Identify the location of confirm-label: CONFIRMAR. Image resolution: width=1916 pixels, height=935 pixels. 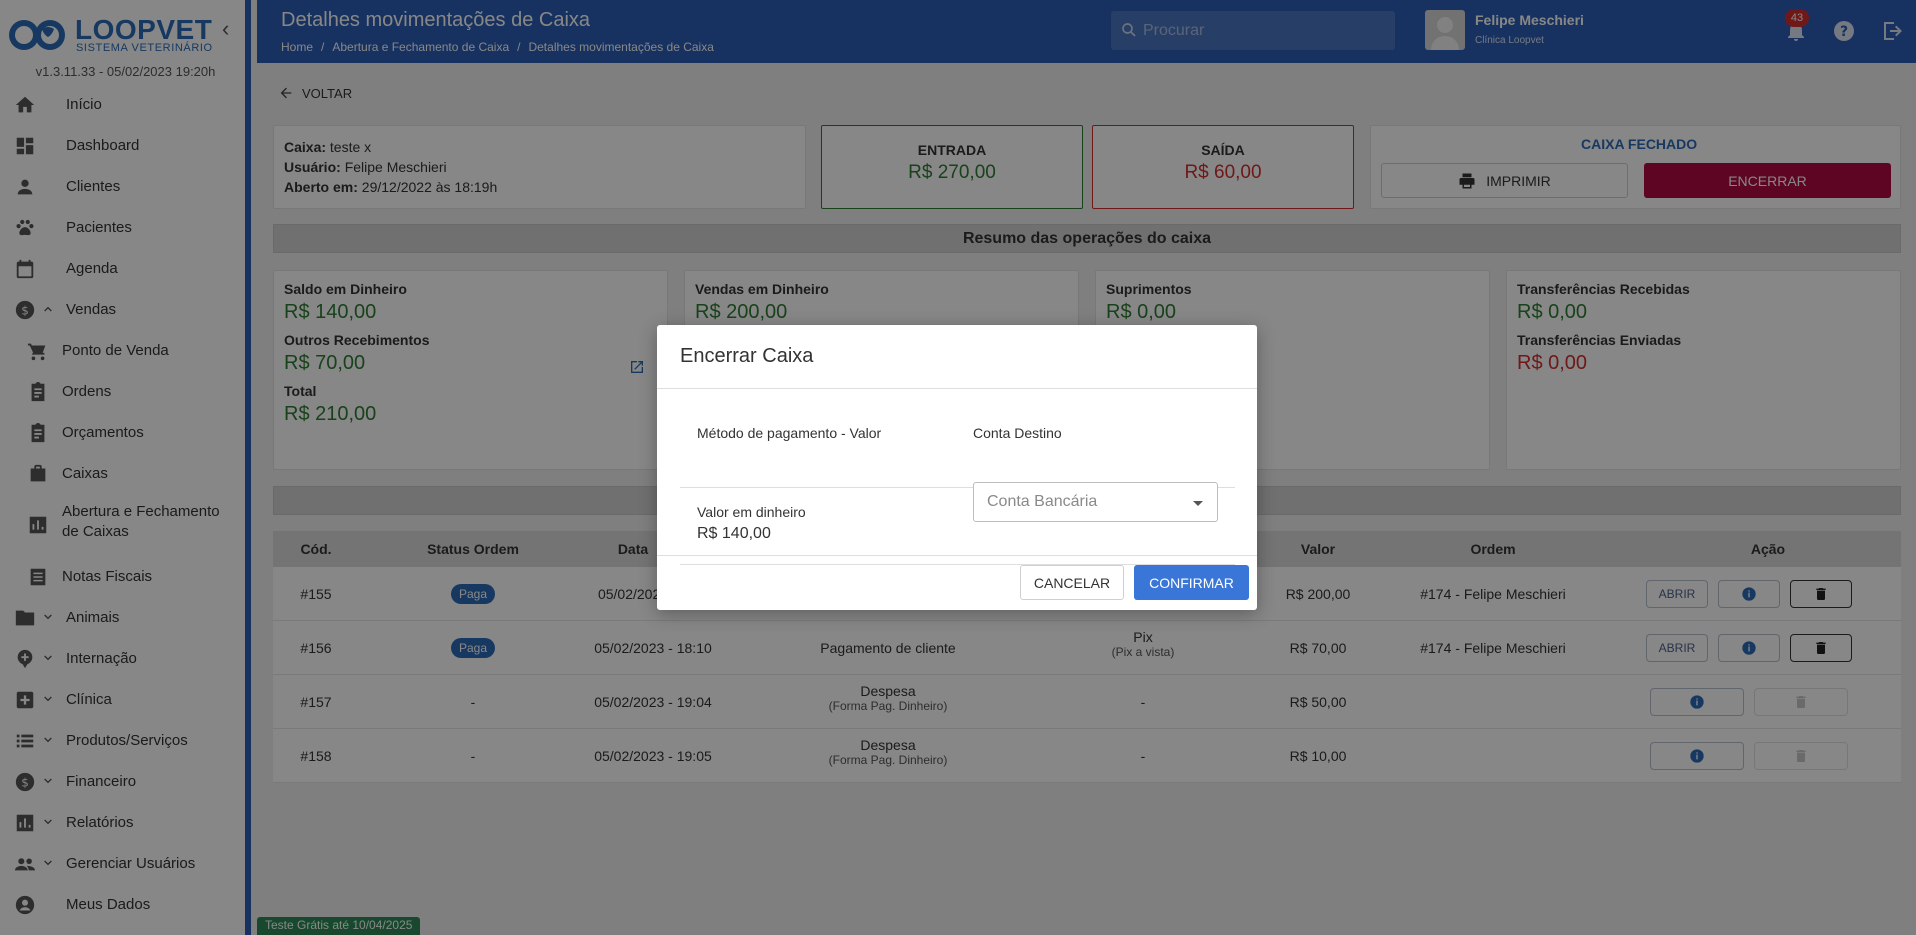
(1191, 582).